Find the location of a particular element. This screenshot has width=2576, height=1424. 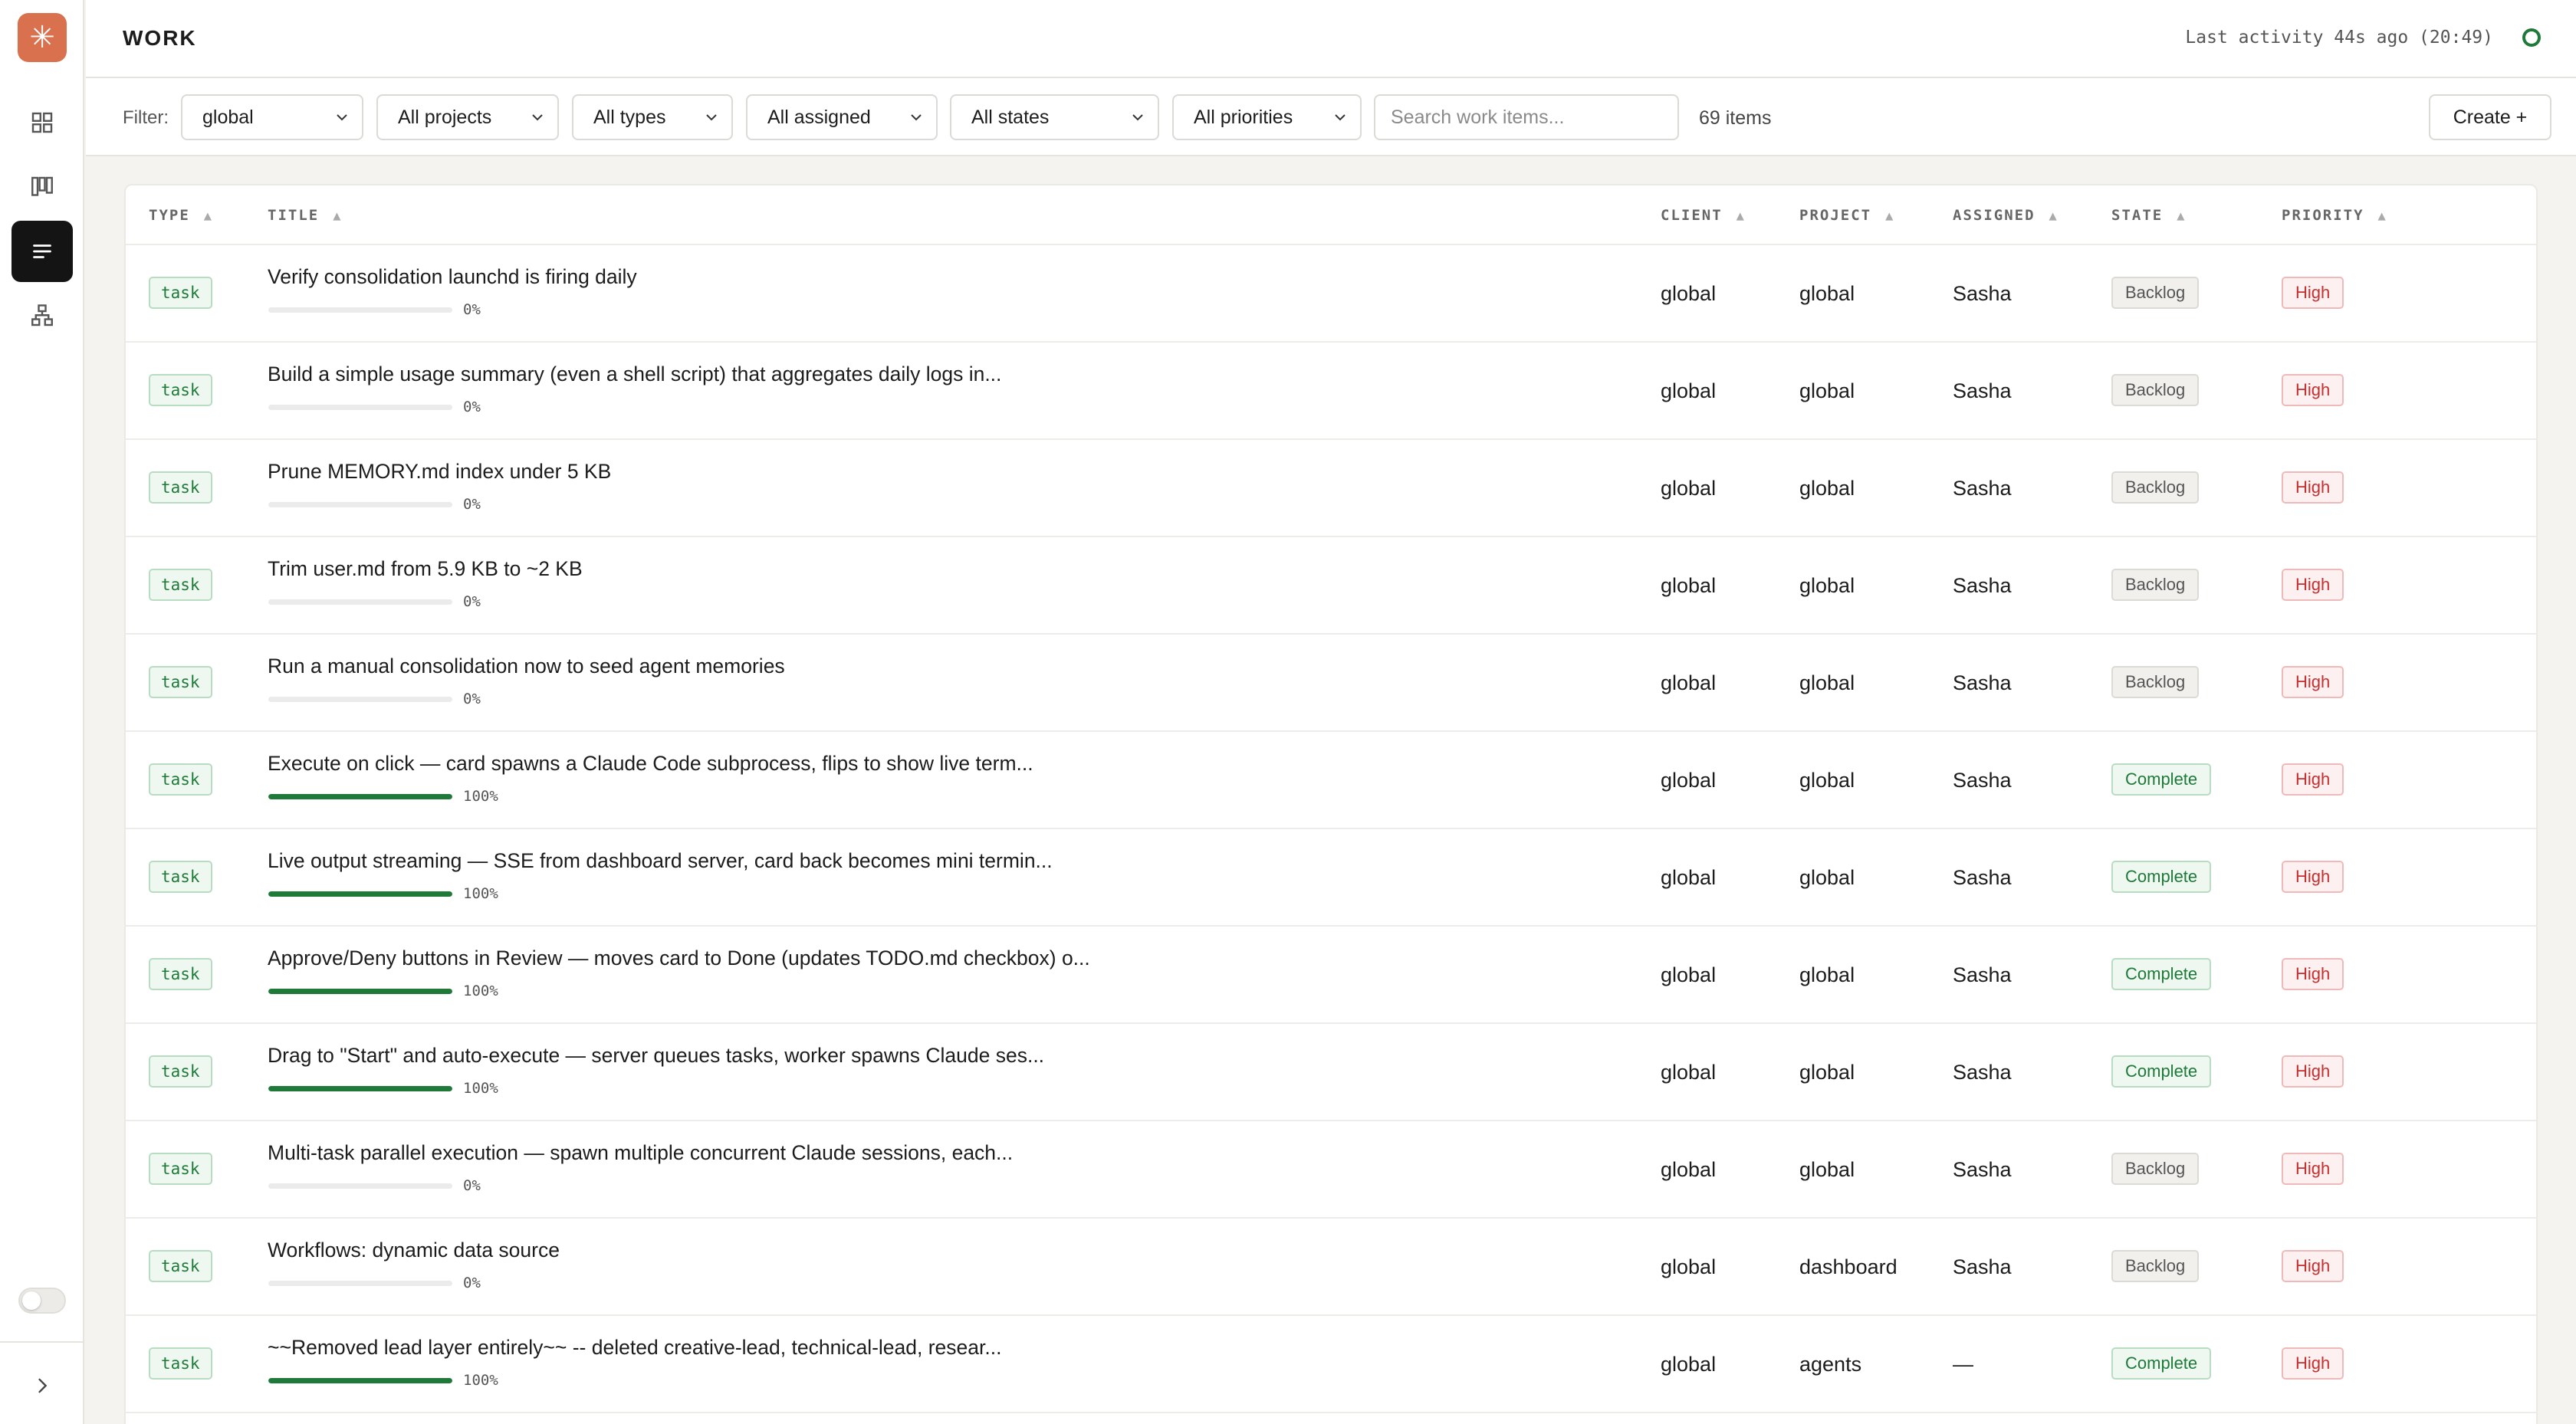

column-header-type-label: TYPE is located at coordinates (169, 216).